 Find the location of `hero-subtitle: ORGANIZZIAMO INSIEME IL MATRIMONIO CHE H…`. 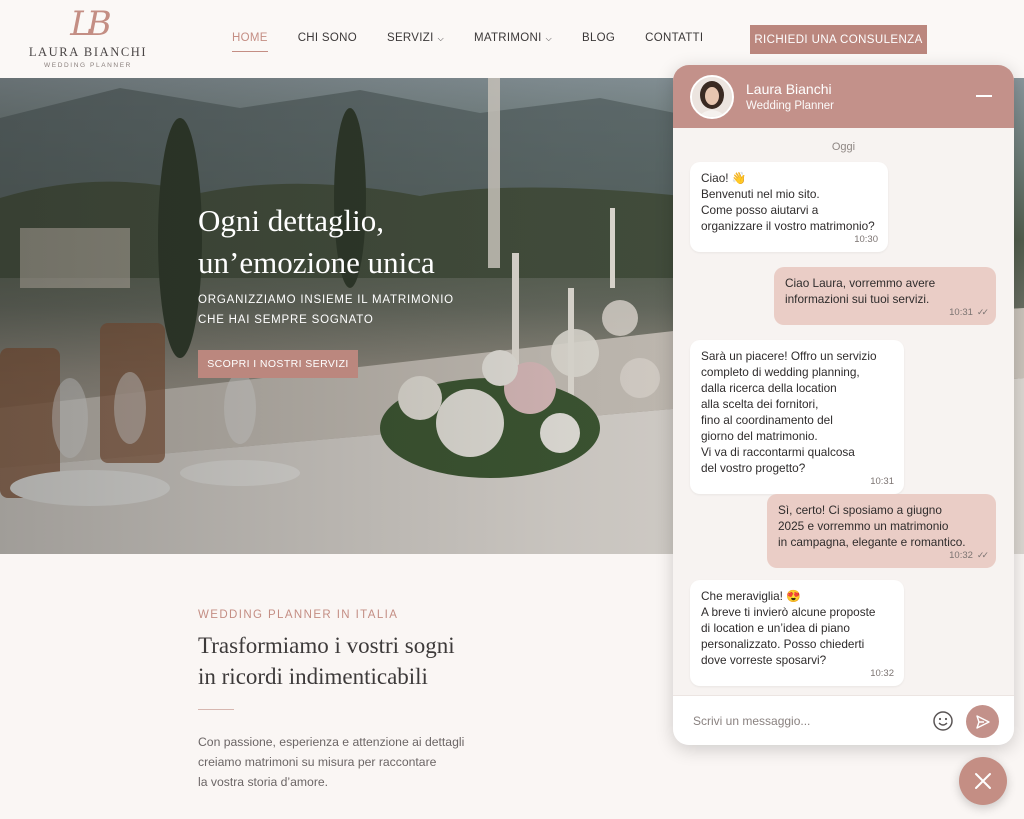

hero-subtitle: ORGANIZZIAMO INSIEME IL MATRIMONIO CHE H… is located at coordinates (326, 310).